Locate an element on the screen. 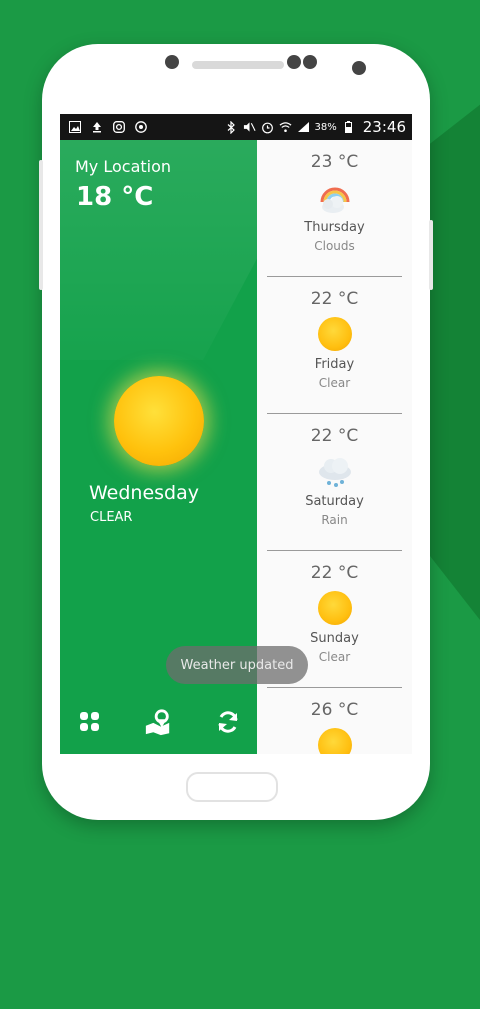 This screenshot has height=1009, width=480. status-bar: 38% 23:46 is located at coordinates (236, 127).